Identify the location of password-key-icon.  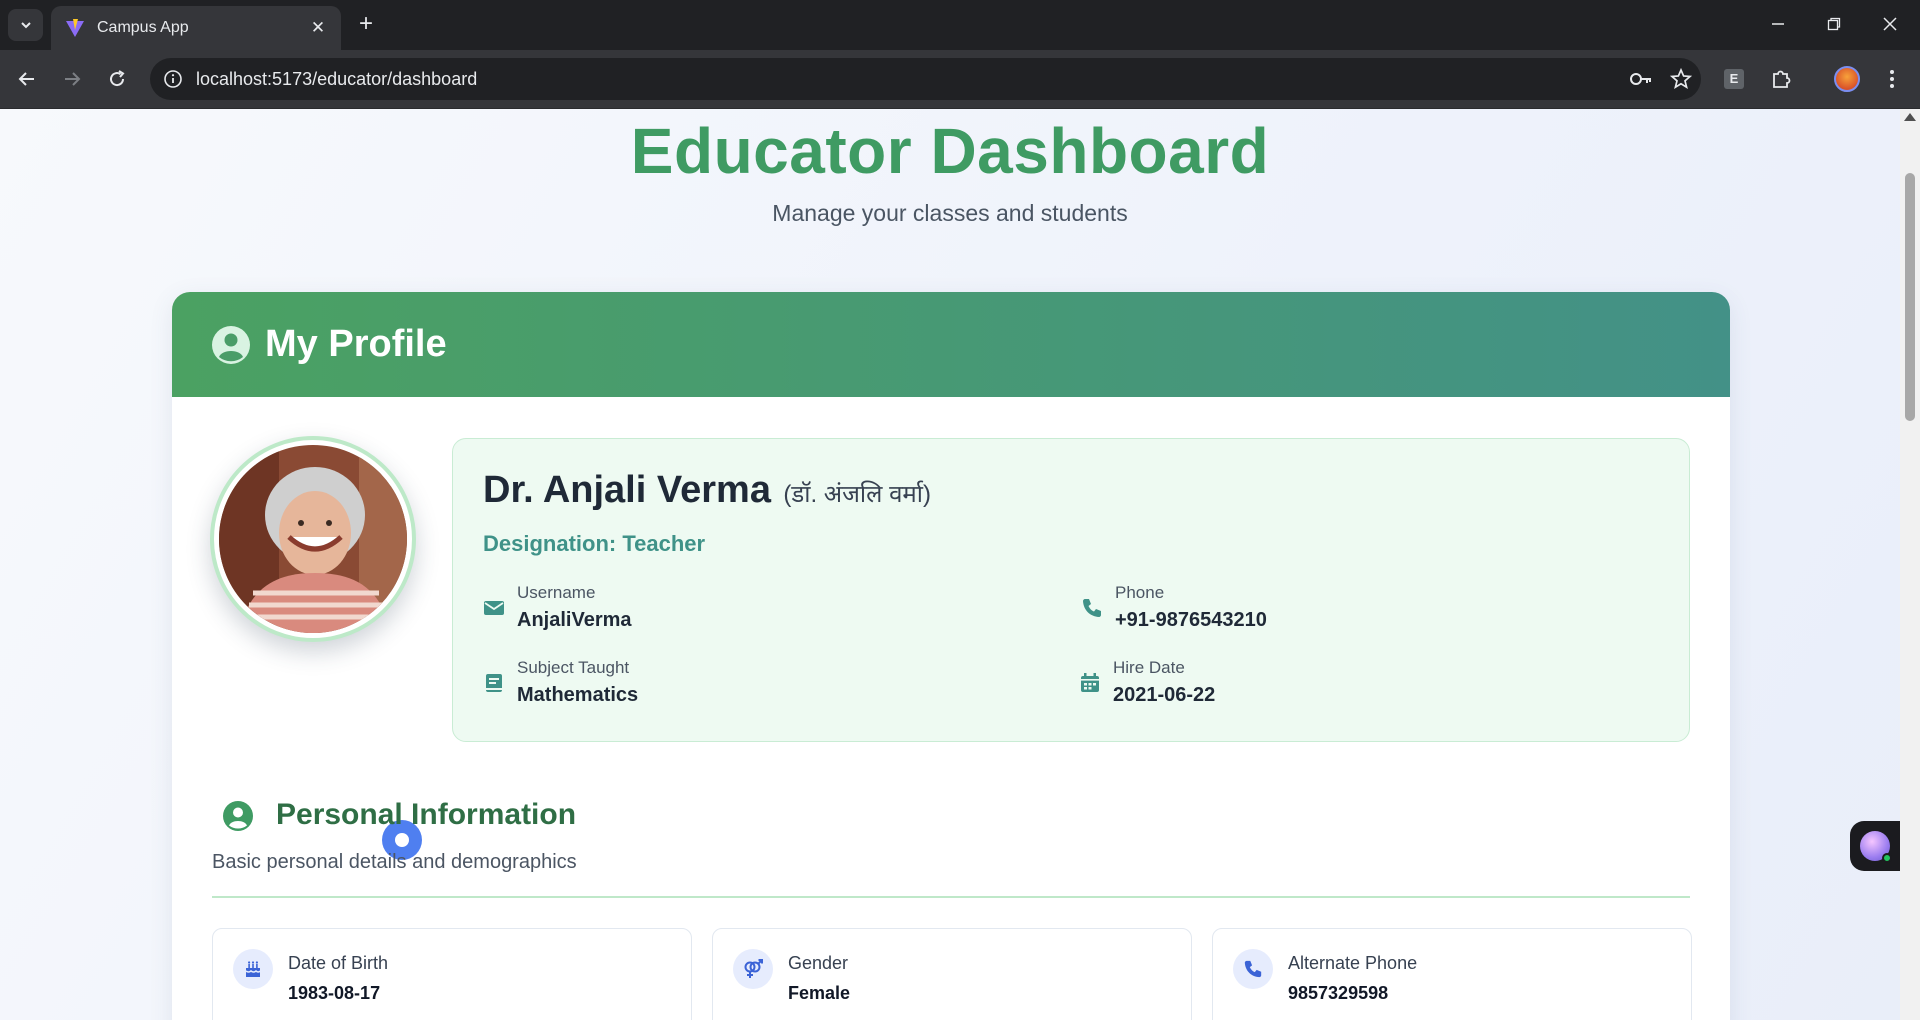
(1641, 79).